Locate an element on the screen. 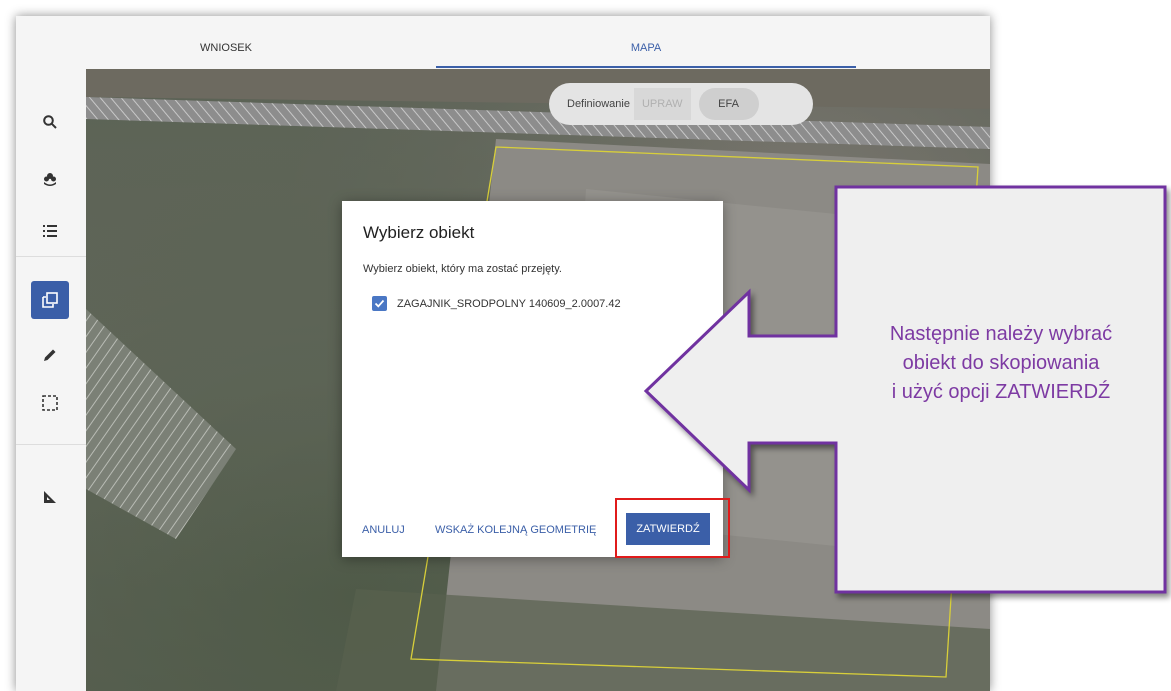 This screenshot has height=691, width=1171. next-geometry-button: WSKAŻ KOLEJNĄ GEOMETRIĘ is located at coordinates (515, 530).